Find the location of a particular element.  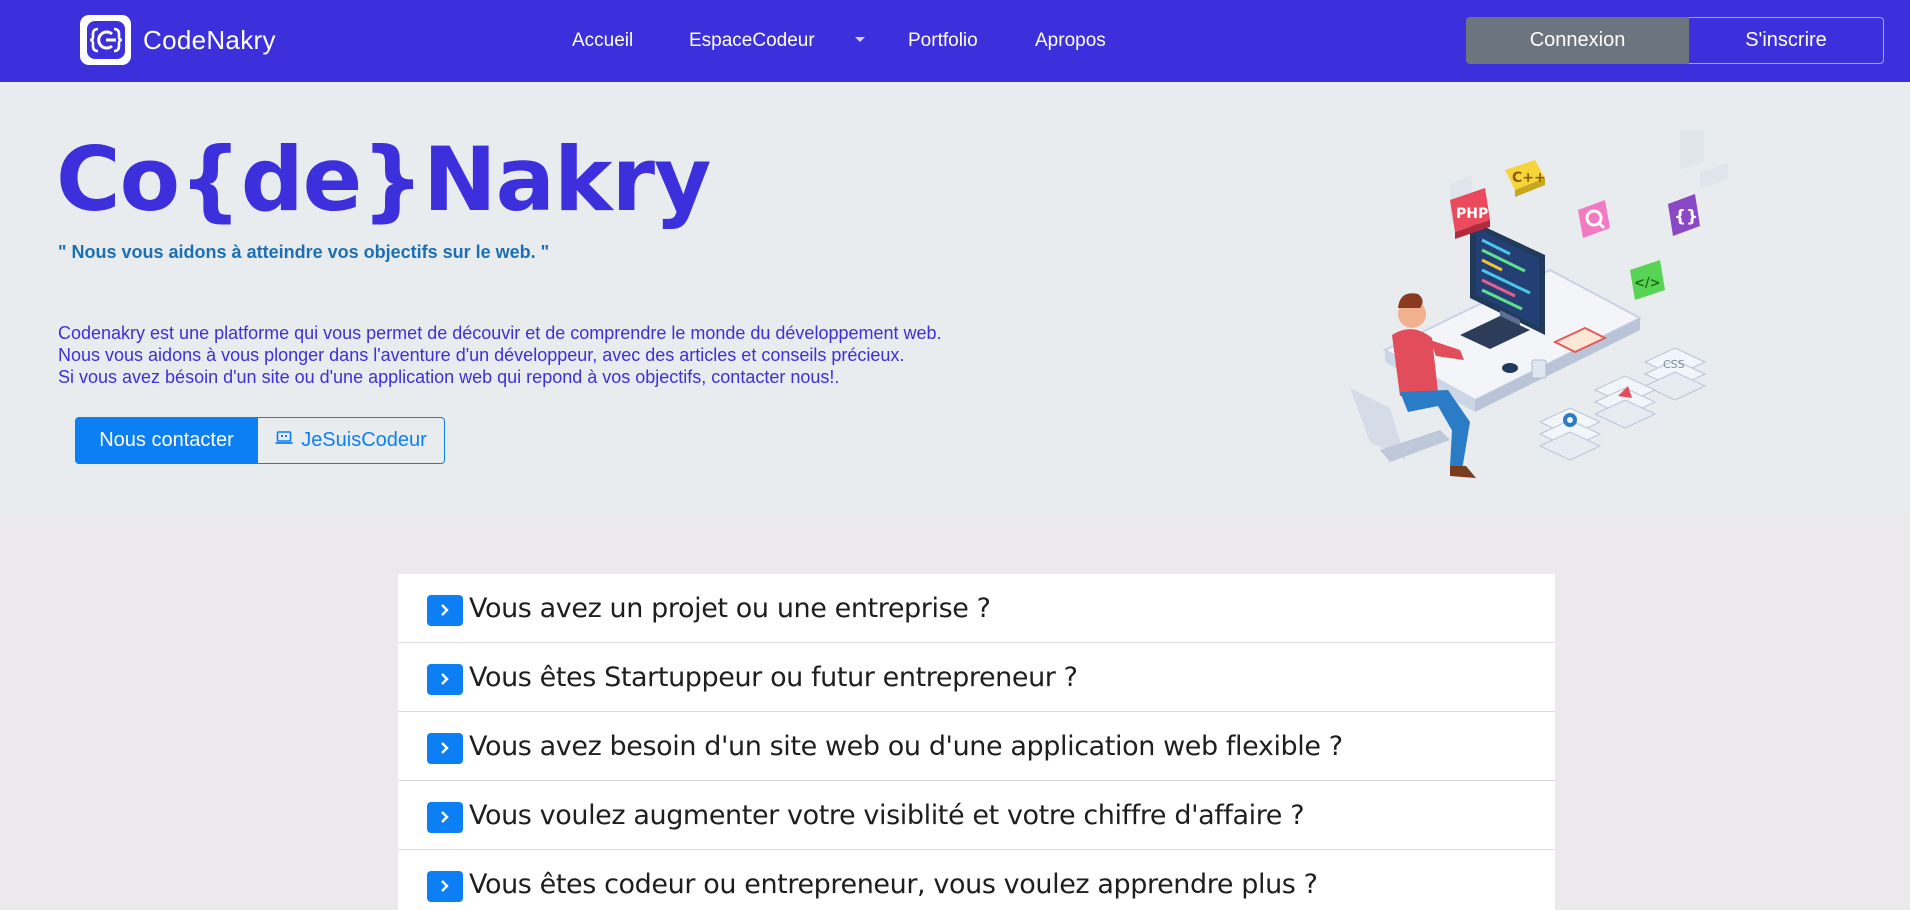

braces-badge-icon: {} is located at coordinates (1684, 215).